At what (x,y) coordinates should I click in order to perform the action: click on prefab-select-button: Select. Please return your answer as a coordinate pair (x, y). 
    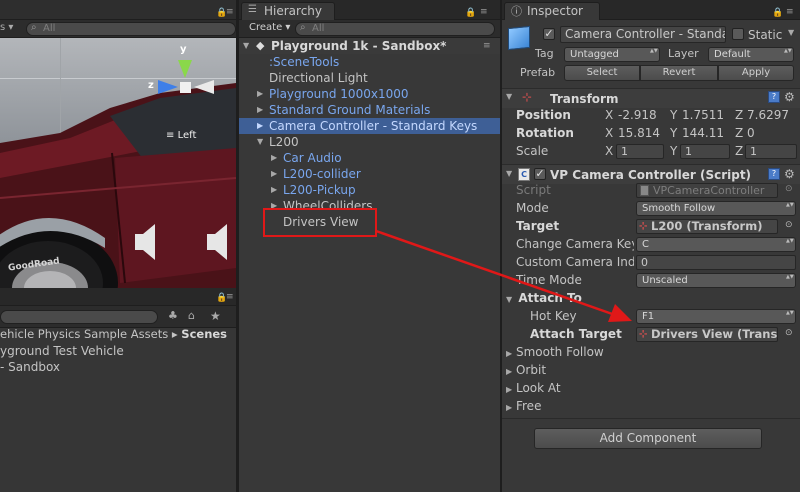
    Looking at the image, I should click on (602, 73).